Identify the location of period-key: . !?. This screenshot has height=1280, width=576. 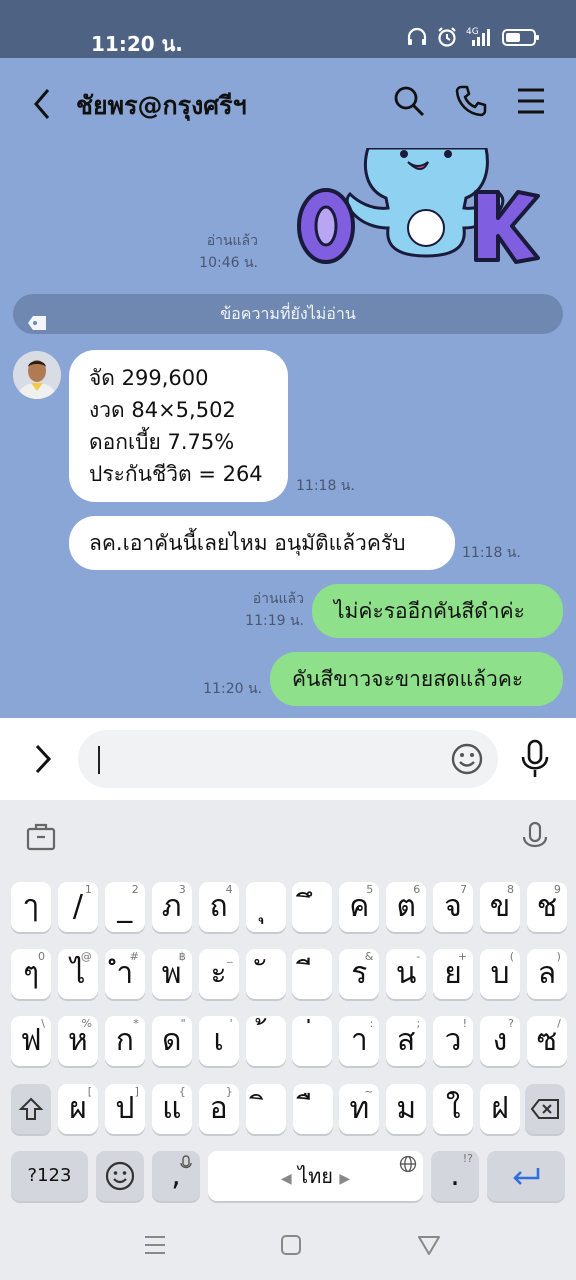
(455, 1176).